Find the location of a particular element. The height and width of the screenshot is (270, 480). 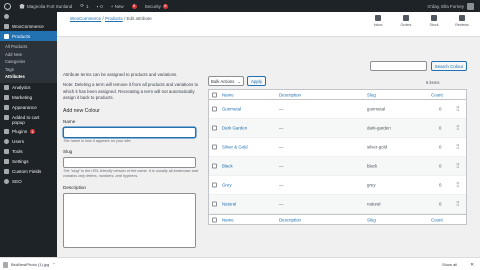

sidebar-item-users: Users is located at coordinates (28, 142).